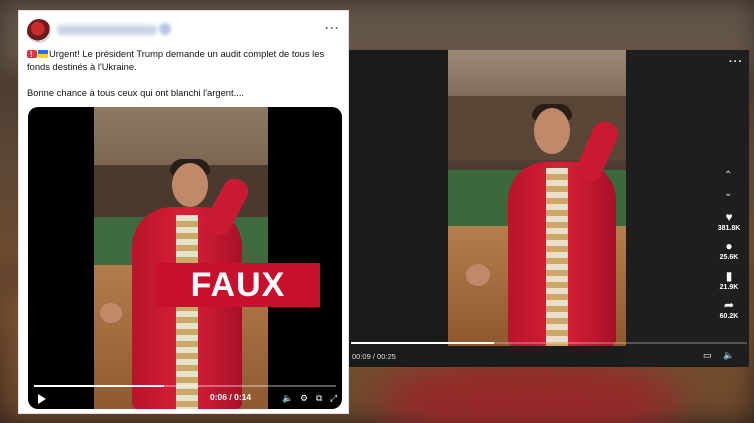  I want to click on ukraine-flag-icon, so click(43, 54).